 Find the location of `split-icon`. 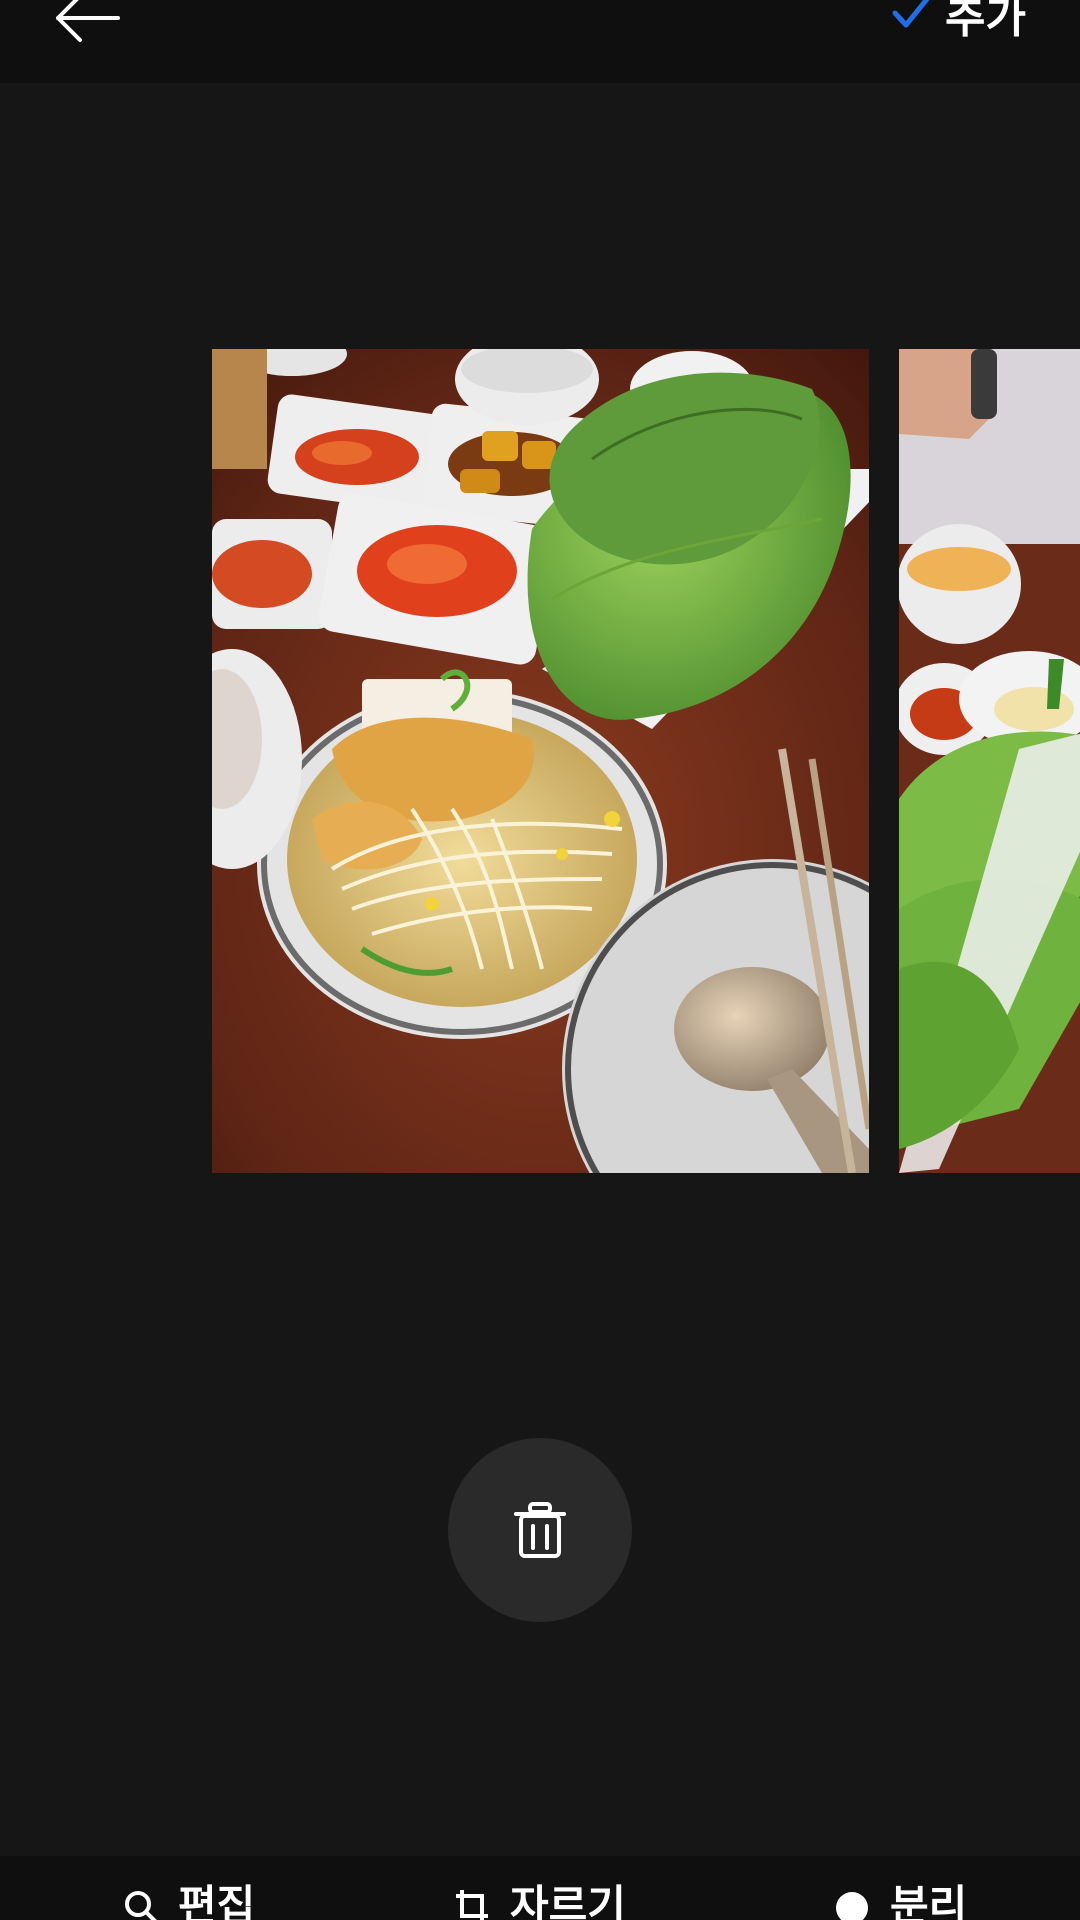

split-icon is located at coordinates (852, 1906).